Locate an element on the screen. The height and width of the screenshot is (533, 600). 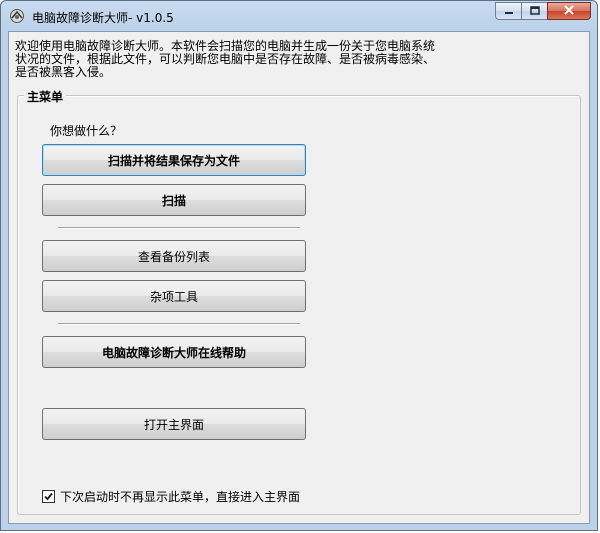
open-main-button: 打开主界面 is located at coordinates (174, 424).